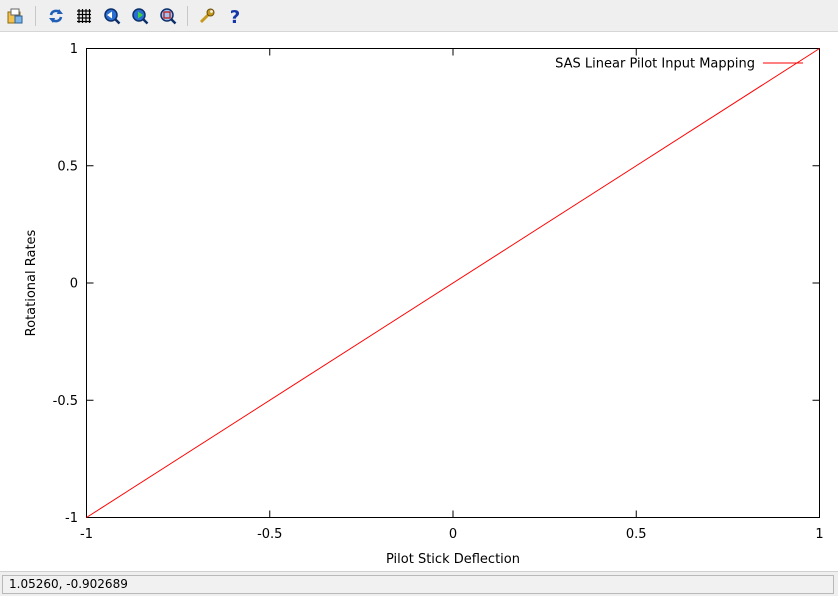 The height and width of the screenshot is (596, 838). I want to click on export-icon, so click(15, 16).